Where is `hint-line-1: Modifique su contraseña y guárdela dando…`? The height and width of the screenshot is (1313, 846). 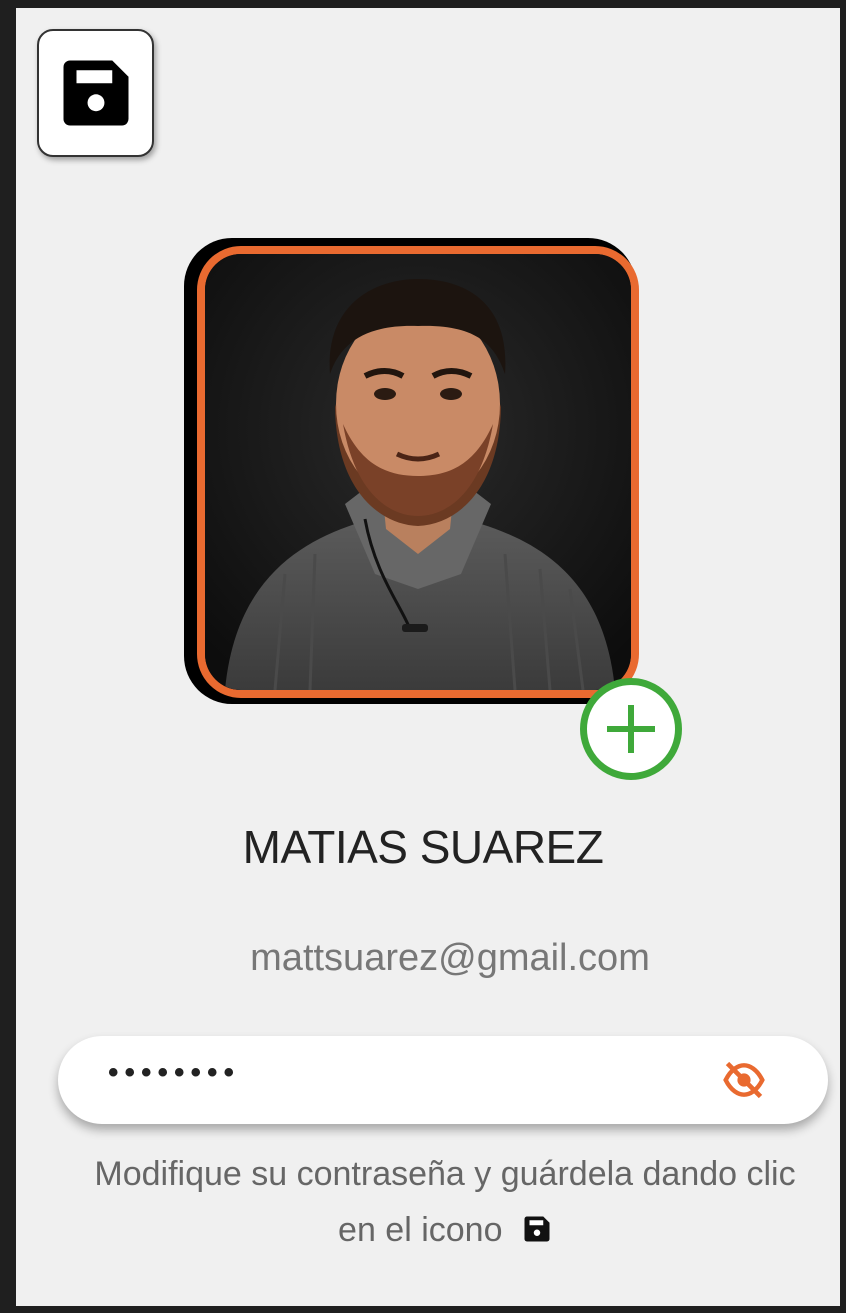
hint-line-1: Modifique su contraseña y guárdela dando… is located at coordinates (445, 1174).